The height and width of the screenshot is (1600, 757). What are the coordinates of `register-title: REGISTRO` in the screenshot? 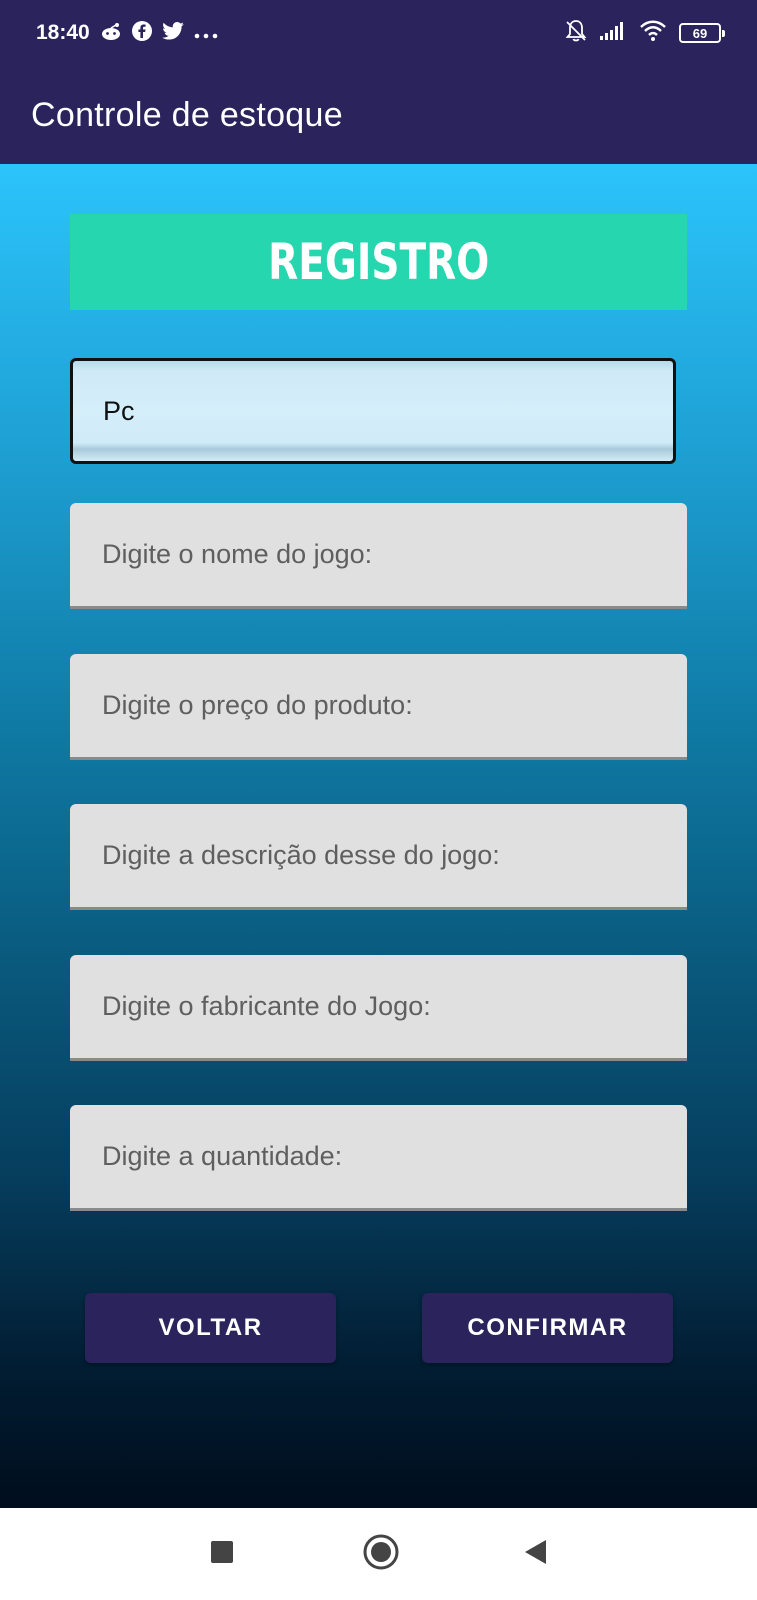 It's located at (378, 262).